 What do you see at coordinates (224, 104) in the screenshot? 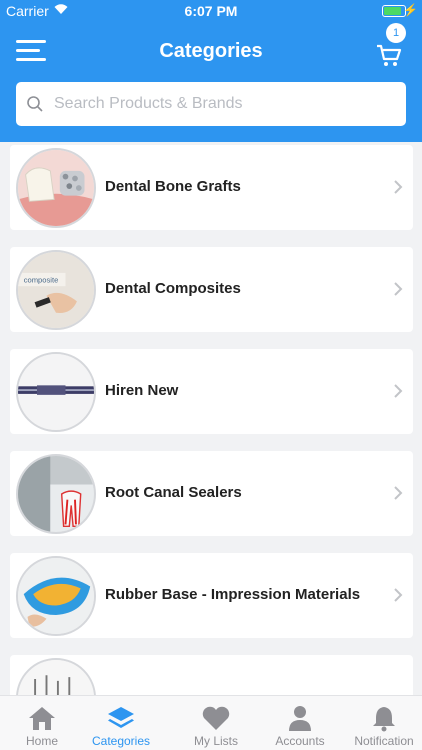
I see `search-input` at bounding box center [224, 104].